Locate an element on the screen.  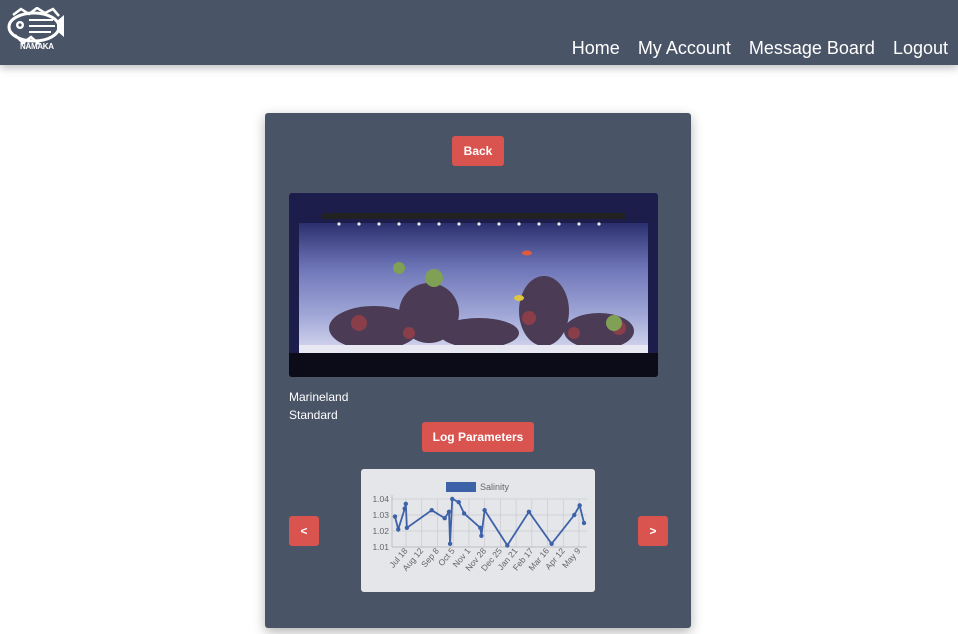
nav-home-link: Home is located at coordinates (596, 48).